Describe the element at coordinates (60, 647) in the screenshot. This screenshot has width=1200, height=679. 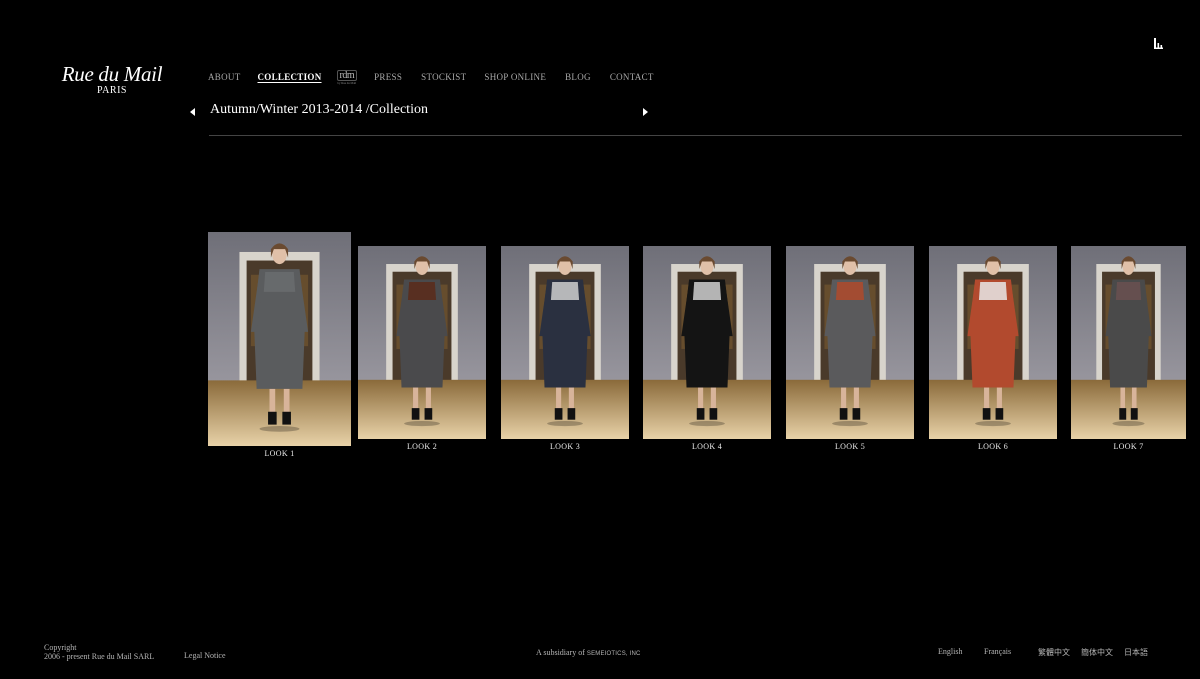
I see `copyright-line-1: Copyright` at that location.